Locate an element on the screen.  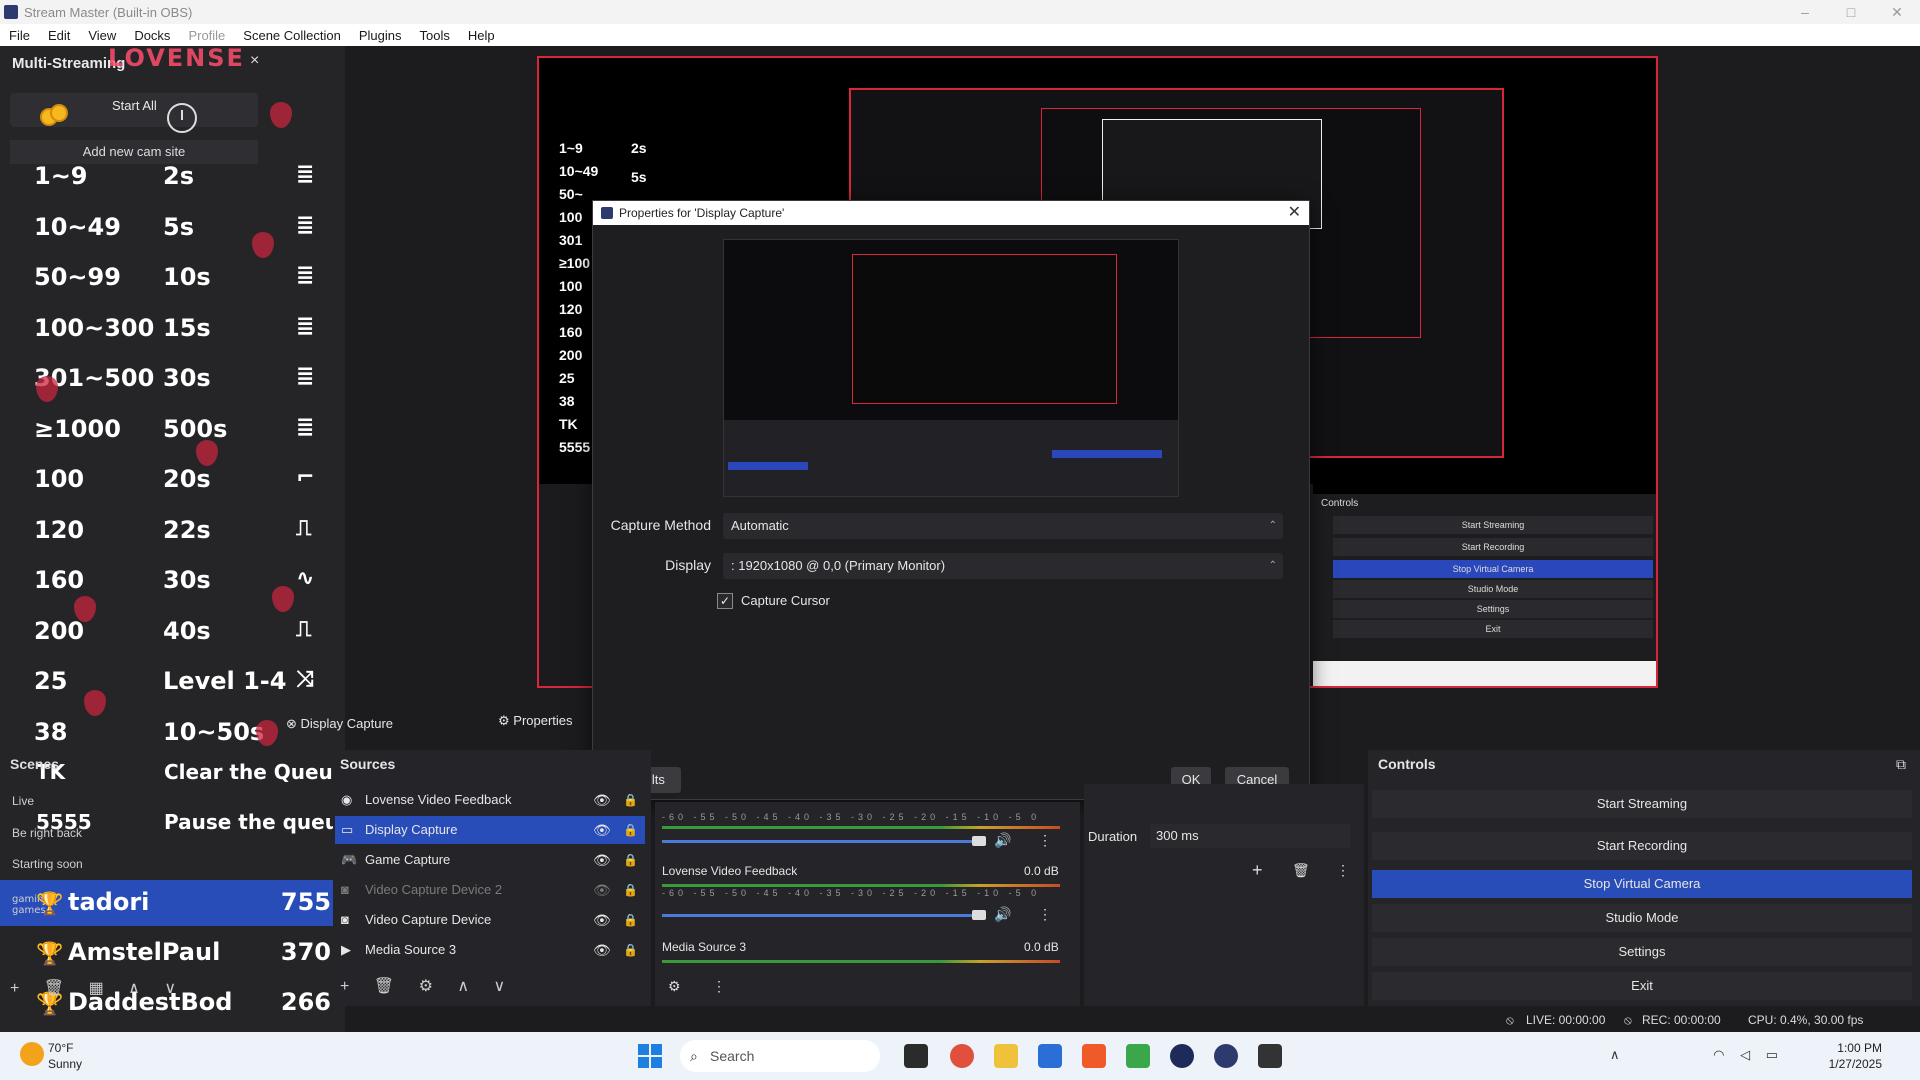
source-item: ◉ Lovense Video Feedback 👁 🔒 is located at coordinates (490, 800).